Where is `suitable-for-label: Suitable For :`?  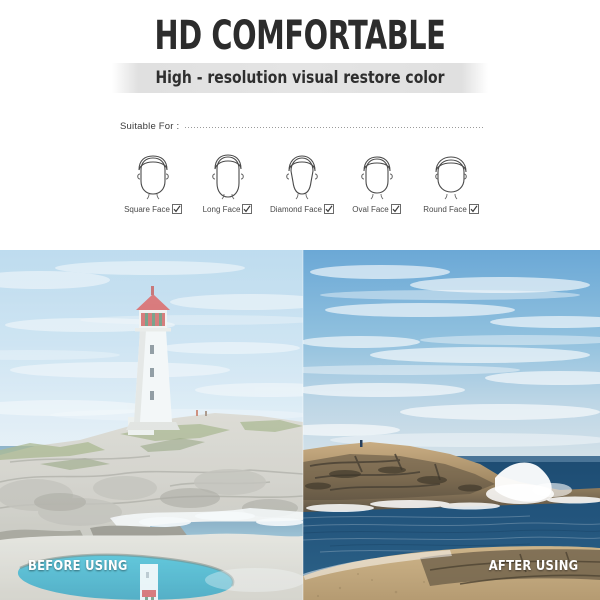
suitable-for-label: Suitable For : is located at coordinates (150, 126).